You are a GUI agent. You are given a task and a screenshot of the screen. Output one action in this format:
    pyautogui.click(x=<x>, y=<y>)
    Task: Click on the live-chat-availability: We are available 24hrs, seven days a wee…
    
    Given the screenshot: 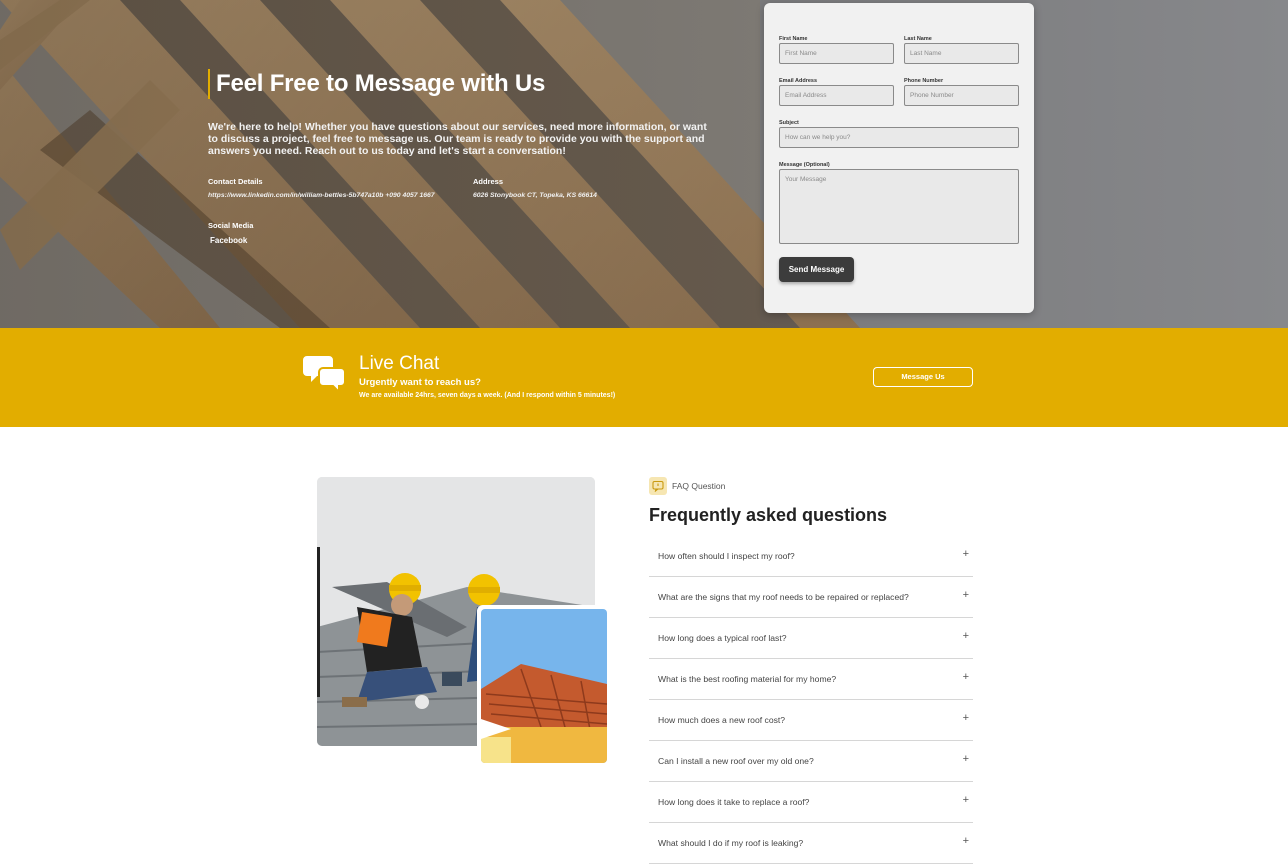 What is the action you would take?
    pyautogui.click(x=487, y=395)
    